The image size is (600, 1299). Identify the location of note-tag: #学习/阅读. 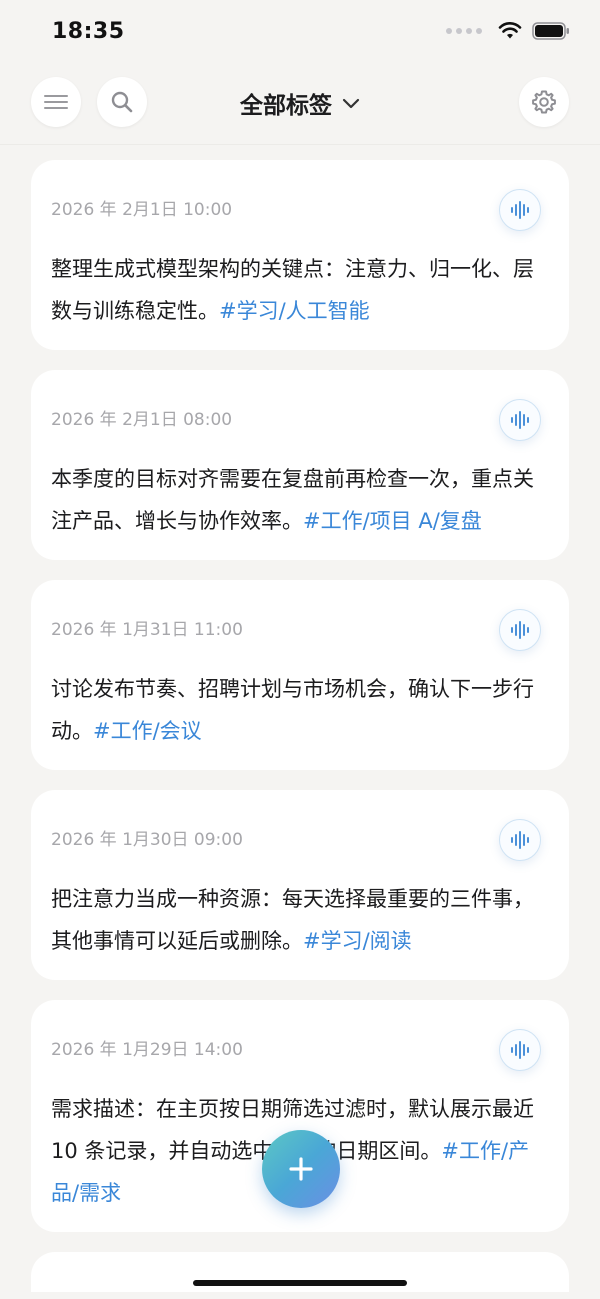
(357, 941).